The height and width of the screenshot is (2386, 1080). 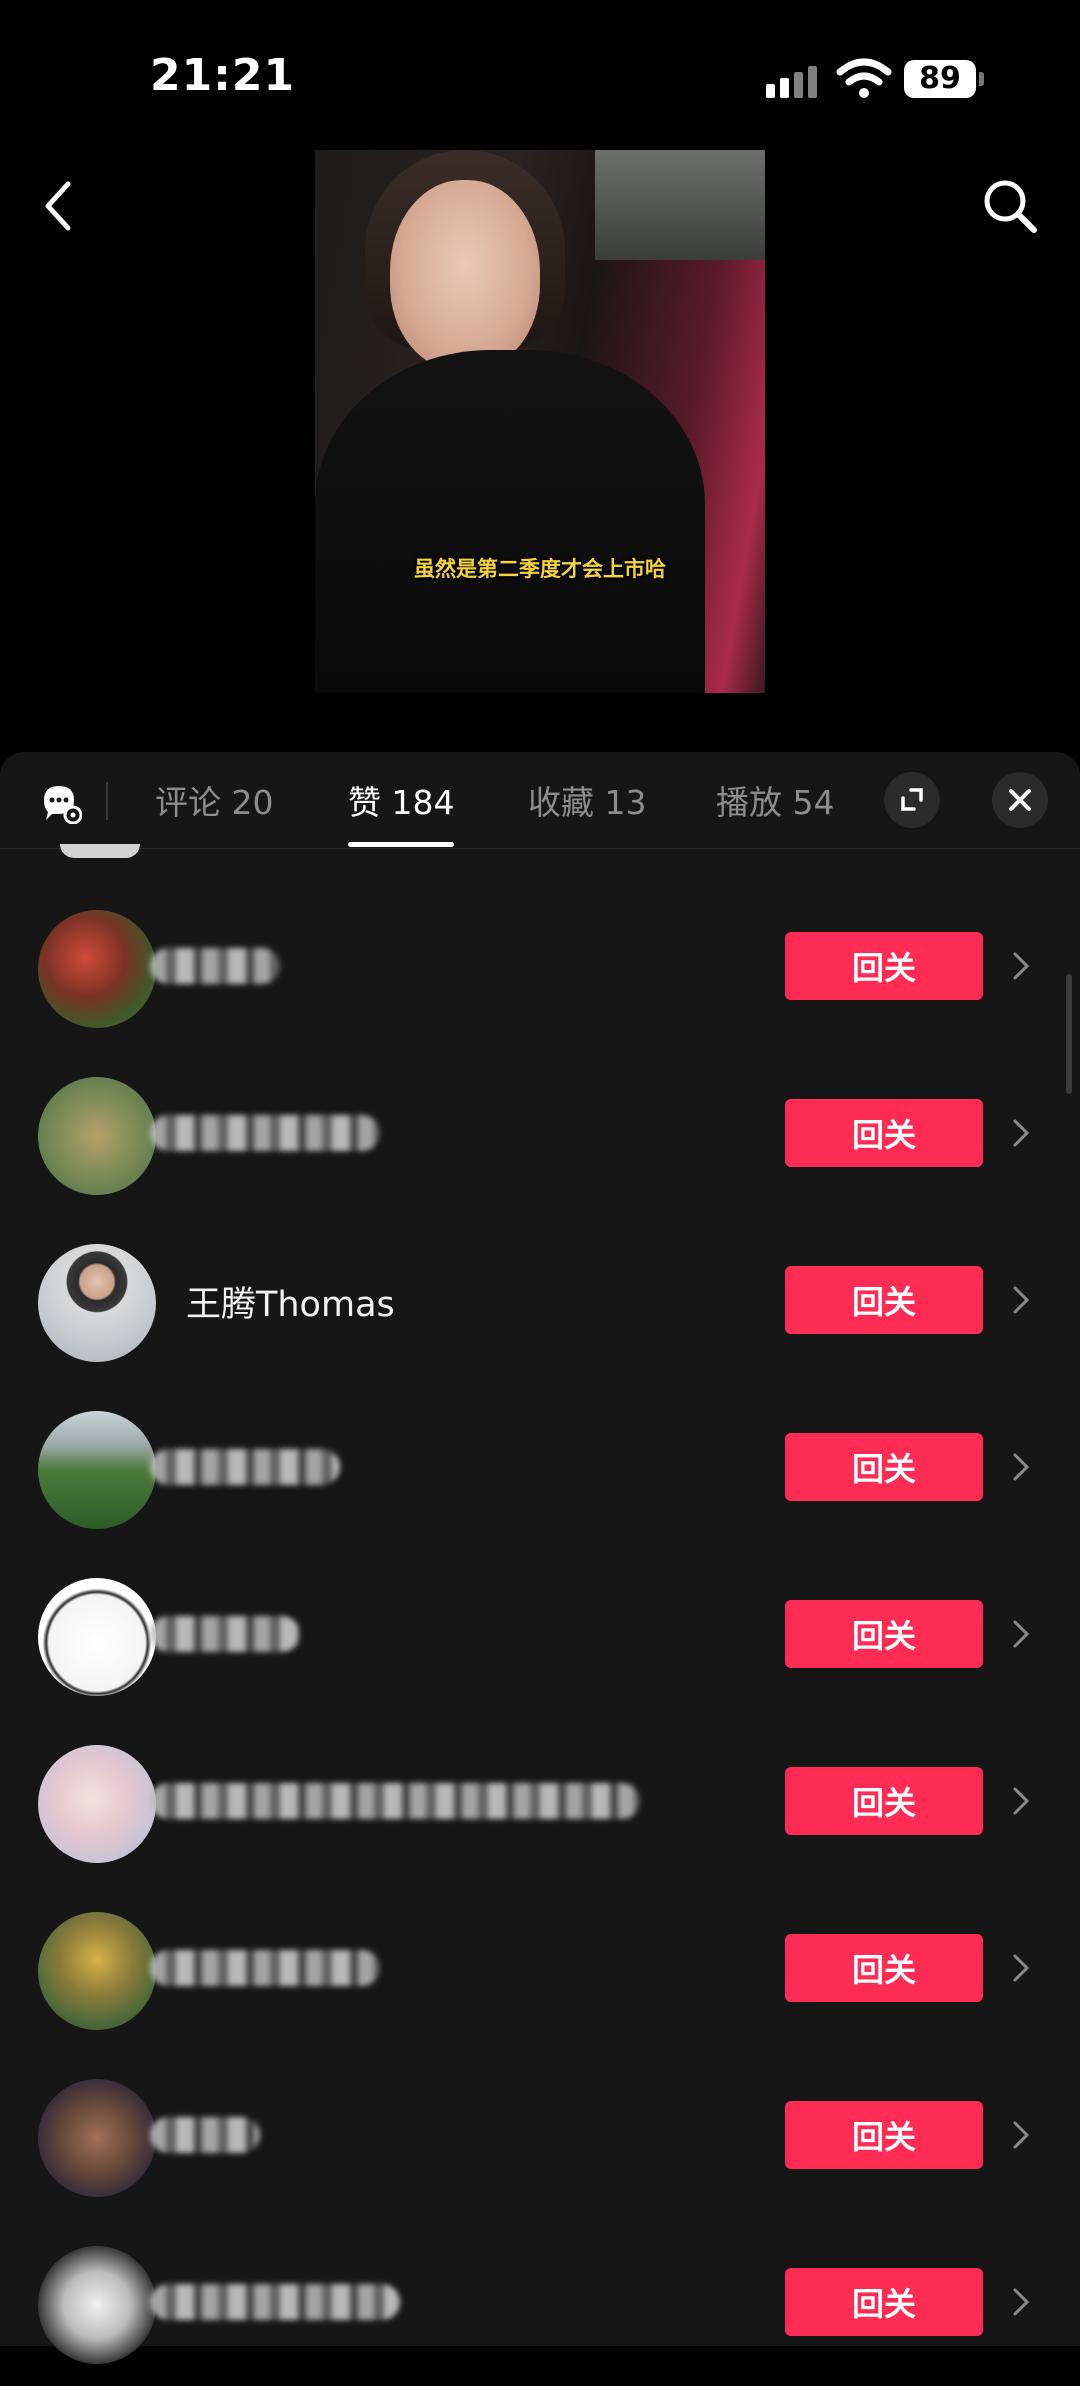 I want to click on wifi-icon, so click(x=864, y=78).